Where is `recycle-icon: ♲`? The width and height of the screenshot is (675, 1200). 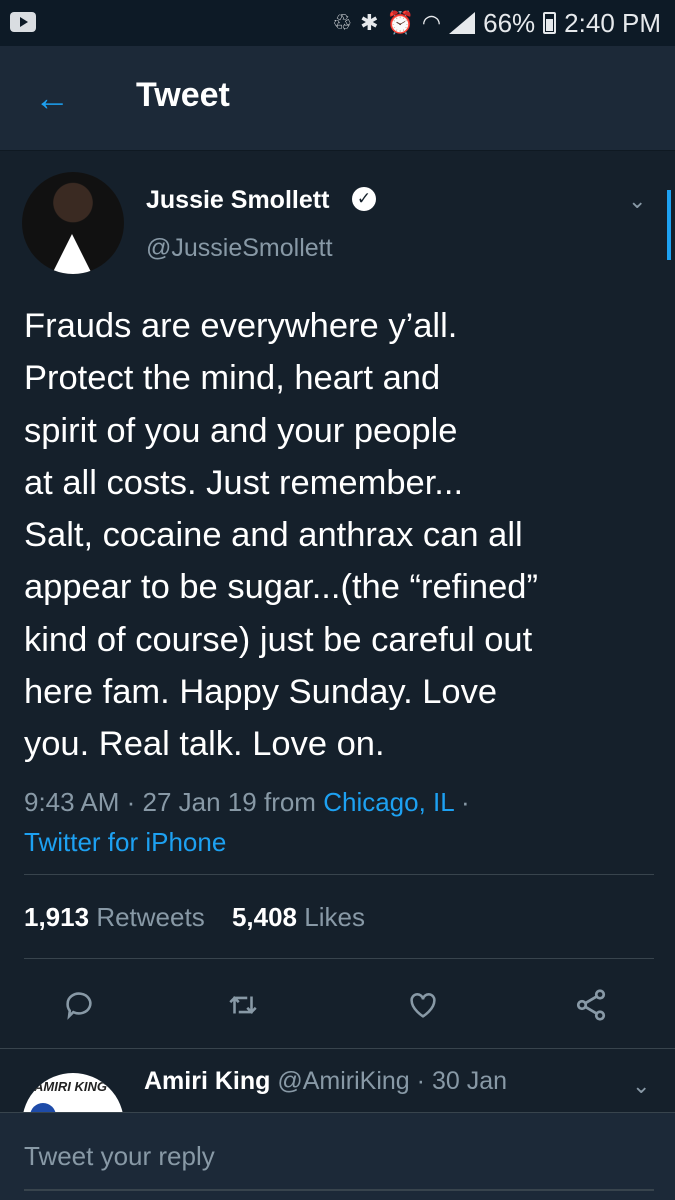 recycle-icon: ♲ is located at coordinates (342, 22).